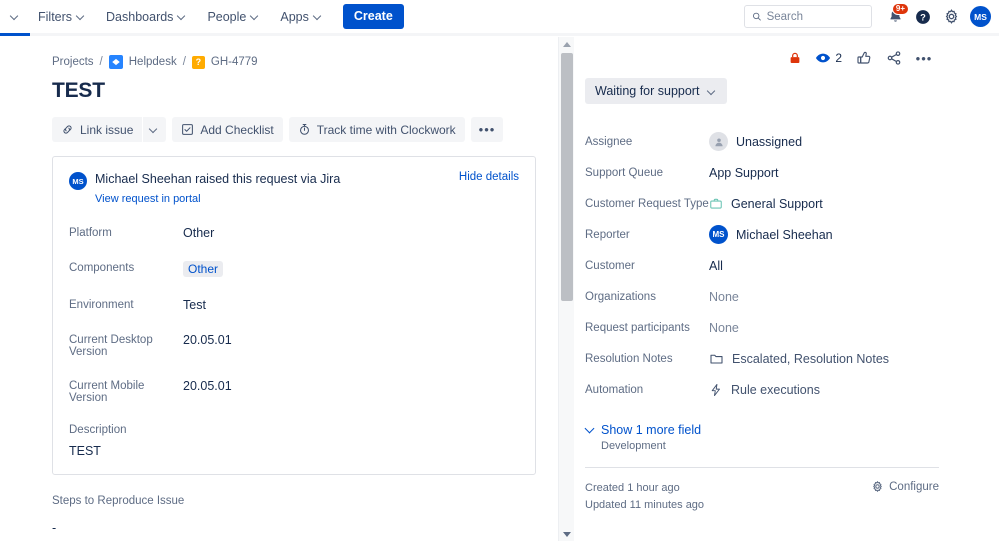 This screenshot has height=541, width=999. What do you see at coordinates (716, 390) in the screenshot?
I see `lightning-icon` at bounding box center [716, 390].